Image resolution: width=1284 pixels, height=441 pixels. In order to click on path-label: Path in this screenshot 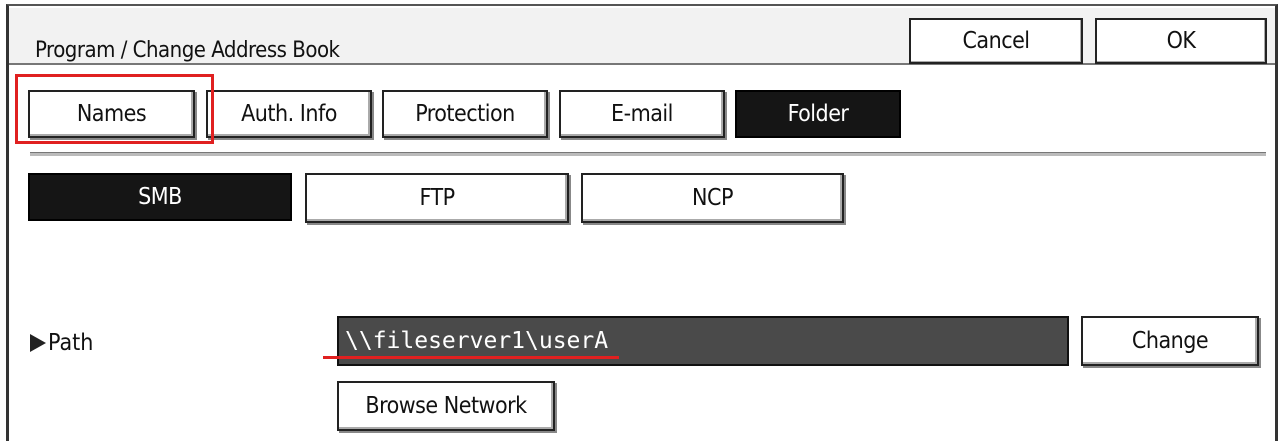, I will do `click(61, 343)`.